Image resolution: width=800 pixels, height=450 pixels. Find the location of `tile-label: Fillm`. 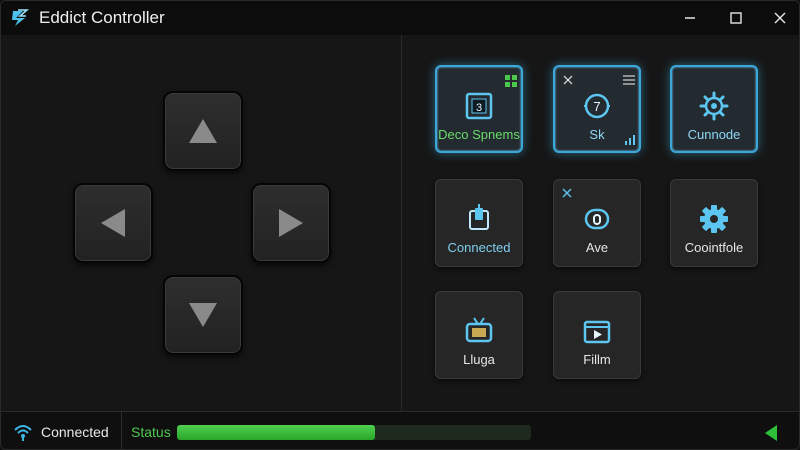

tile-label: Fillm is located at coordinates (597, 359).